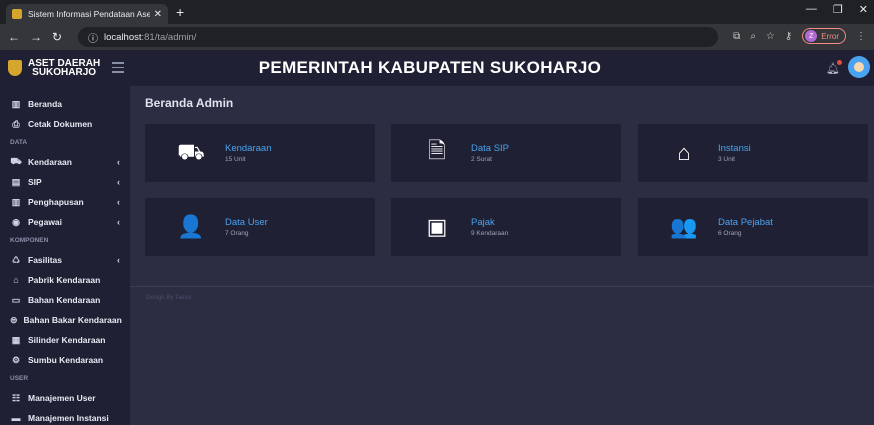  I want to click on stat-card-kendaraan: ⛟ Kendaraan 15 Unit, so click(260, 153).